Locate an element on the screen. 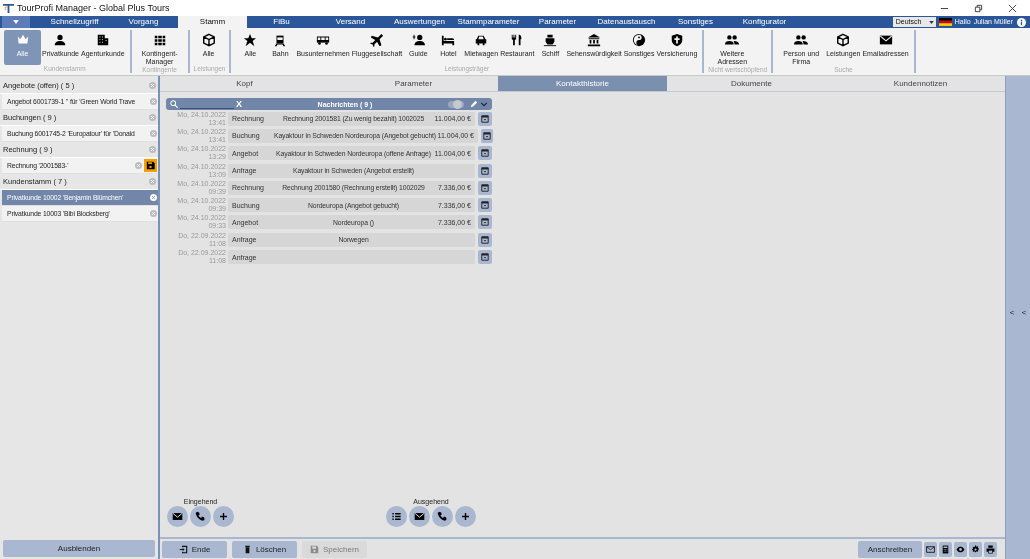 This screenshot has width=1030, height=559. printer-icon is located at coordinates (990, 549).